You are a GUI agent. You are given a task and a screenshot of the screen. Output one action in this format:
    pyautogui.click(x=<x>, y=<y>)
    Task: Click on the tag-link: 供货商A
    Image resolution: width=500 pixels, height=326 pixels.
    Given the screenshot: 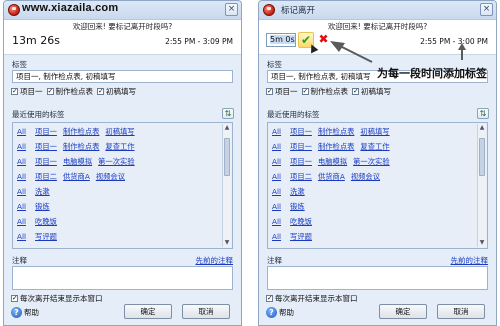 What is the action you would take?
    pyautogui.click(x=76, y=176)
    